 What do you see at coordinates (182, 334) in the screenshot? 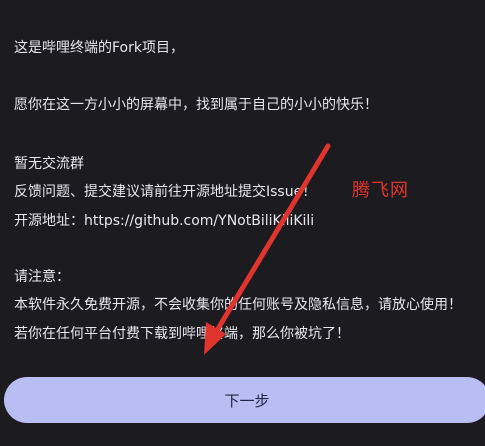
I see `notice-line-2: 若你在任何平台付费下载到哔哩终端，那么你被坑了！` at bounding box center [182, 334].